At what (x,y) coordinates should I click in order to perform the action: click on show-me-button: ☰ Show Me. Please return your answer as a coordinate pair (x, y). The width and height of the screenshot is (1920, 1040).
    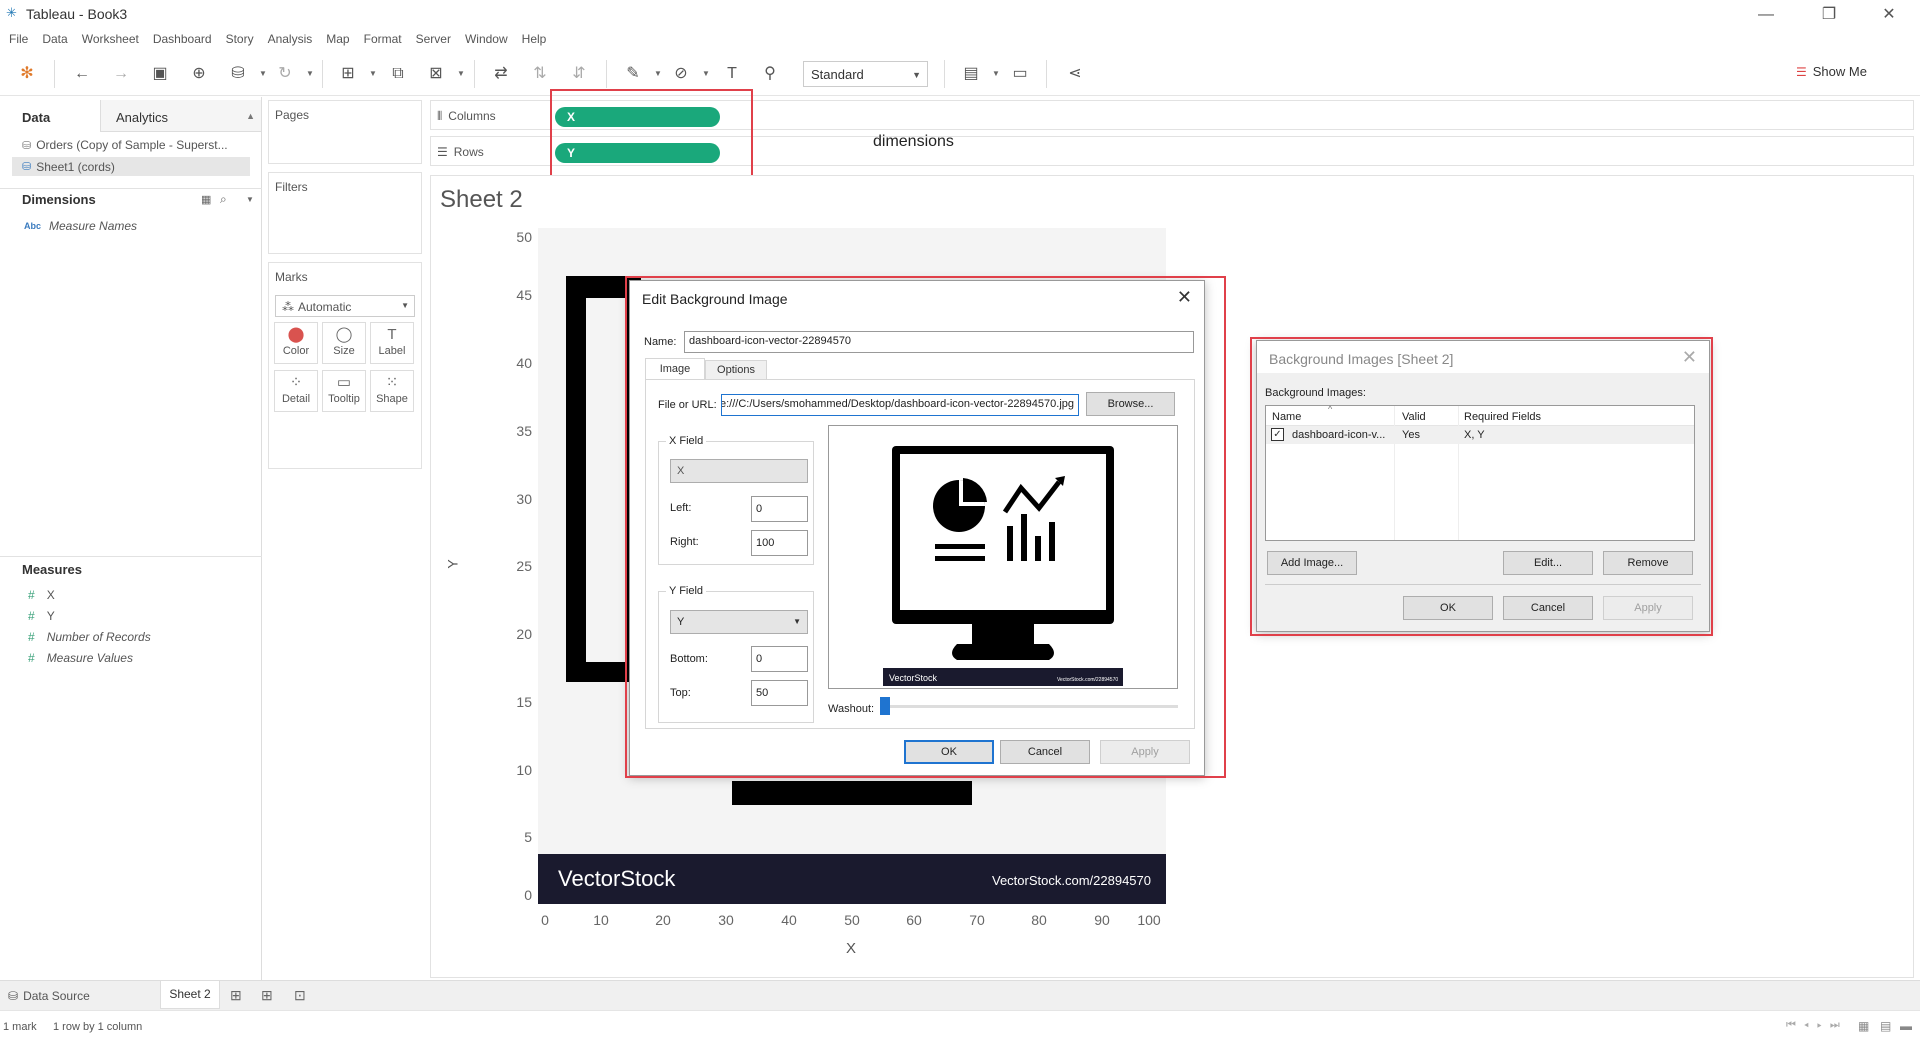
    Looking at the image, I should click on (1831, 71).